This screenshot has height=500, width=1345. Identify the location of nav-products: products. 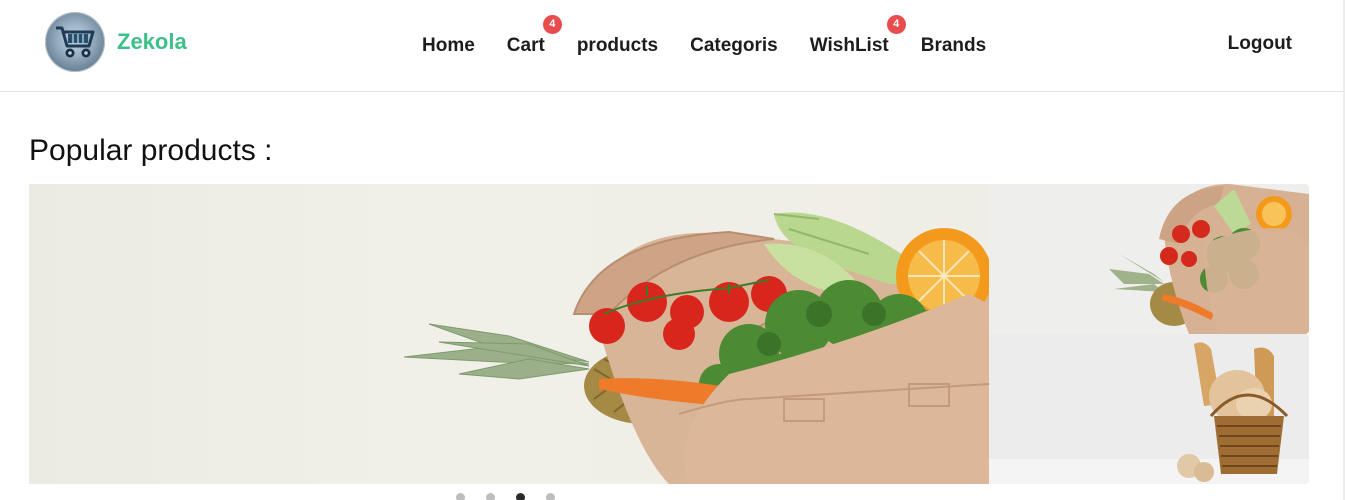
(617, 46).